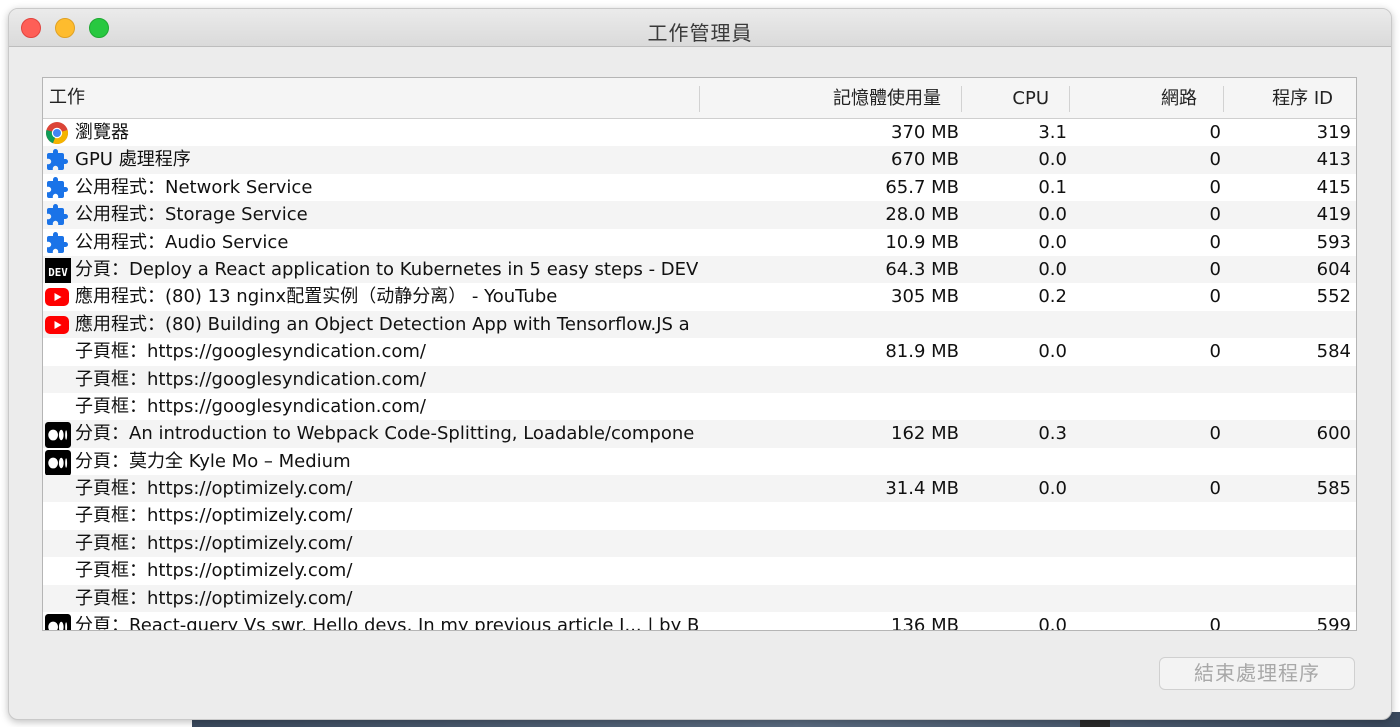  Describe the element at coordinates (1015, 99) in the screenshot. I see `column-header-cpu: CPU` at that location.